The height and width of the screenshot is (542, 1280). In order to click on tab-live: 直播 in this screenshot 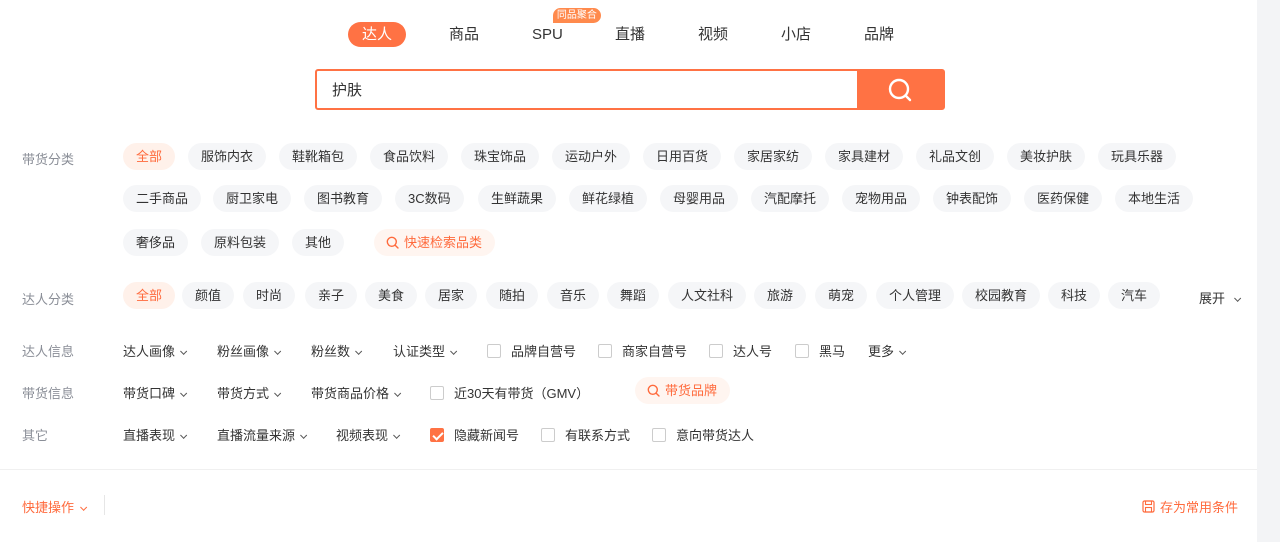, I will do `click(630, 34)`.